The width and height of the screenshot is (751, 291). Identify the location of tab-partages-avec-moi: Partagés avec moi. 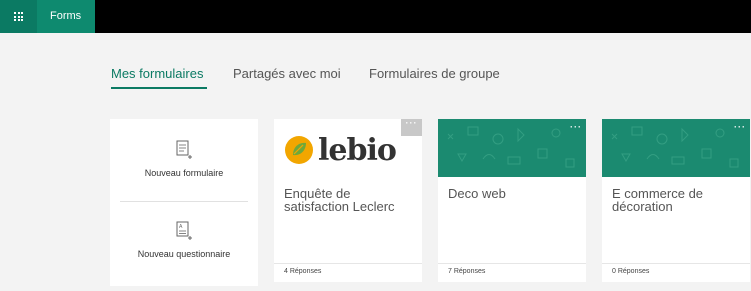
(287, 73).